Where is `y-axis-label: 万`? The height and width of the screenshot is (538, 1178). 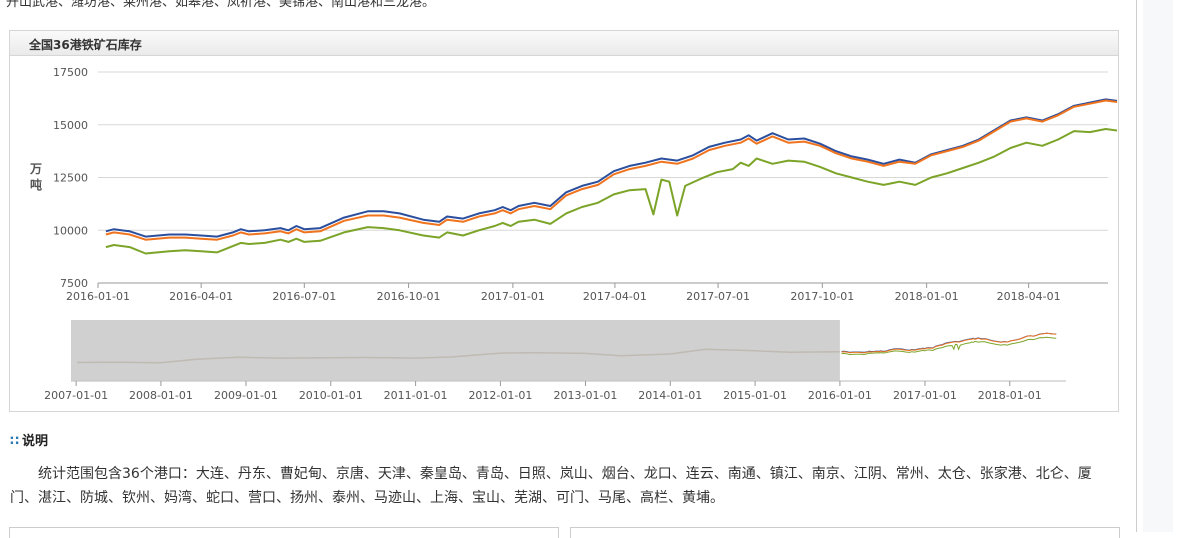 y-axis-label: 万 is located at coordinates (35, 169).